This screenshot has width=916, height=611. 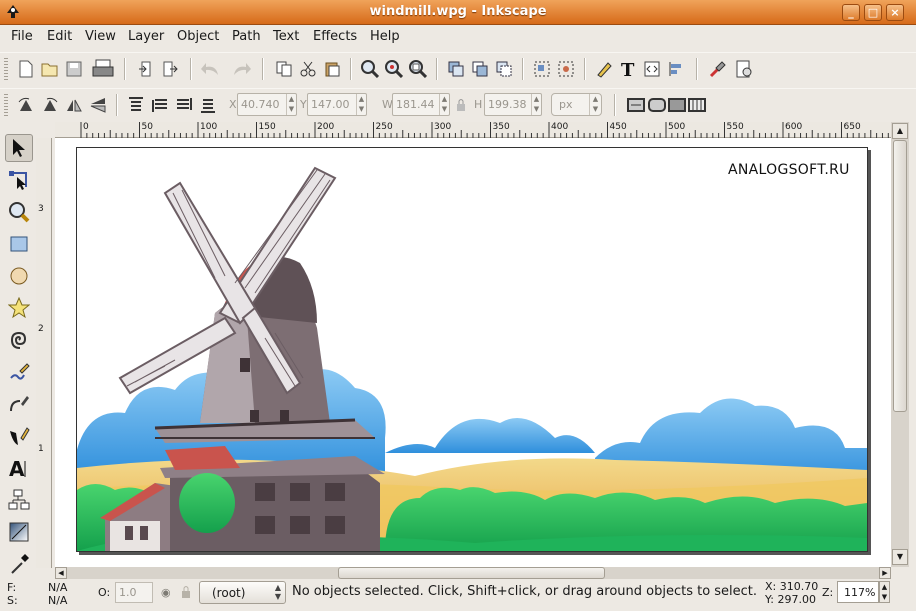 I want to click on unit-select: px ▲ ▼, so click(x=576, y=104).